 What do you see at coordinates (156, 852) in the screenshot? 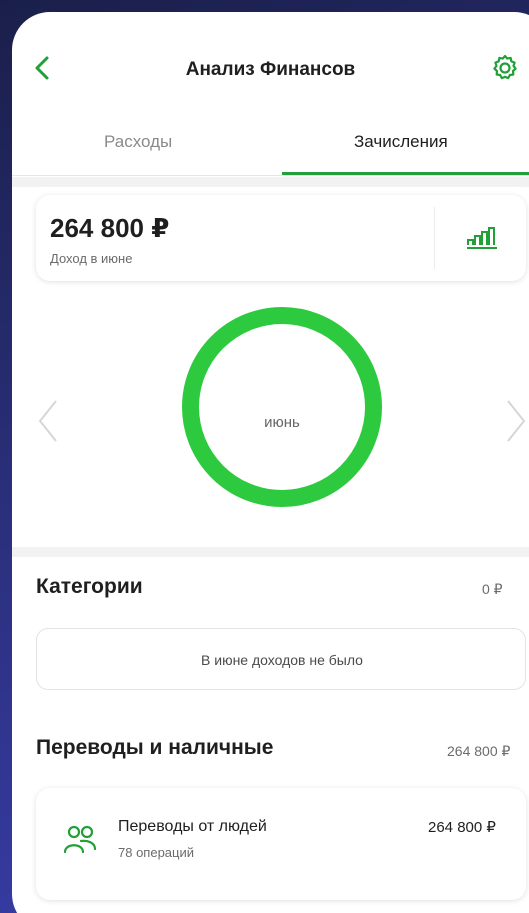
I see `transfer-subtitle: 78 операций` at bounding box center [156, 852].